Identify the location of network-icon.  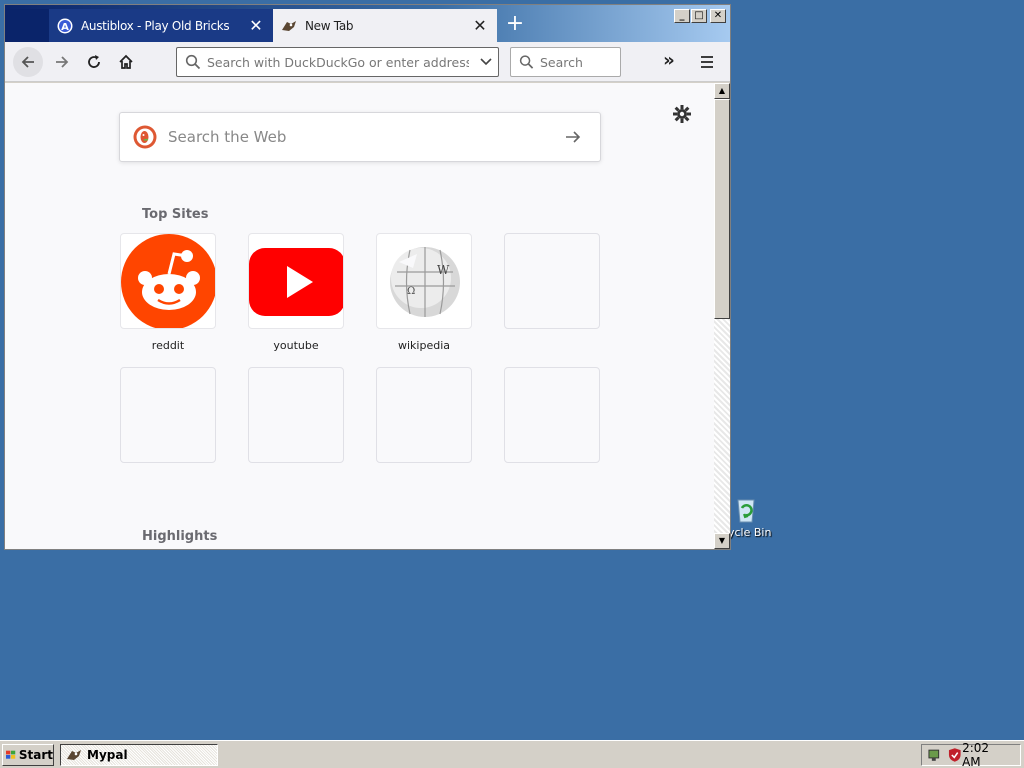
(935, 755).